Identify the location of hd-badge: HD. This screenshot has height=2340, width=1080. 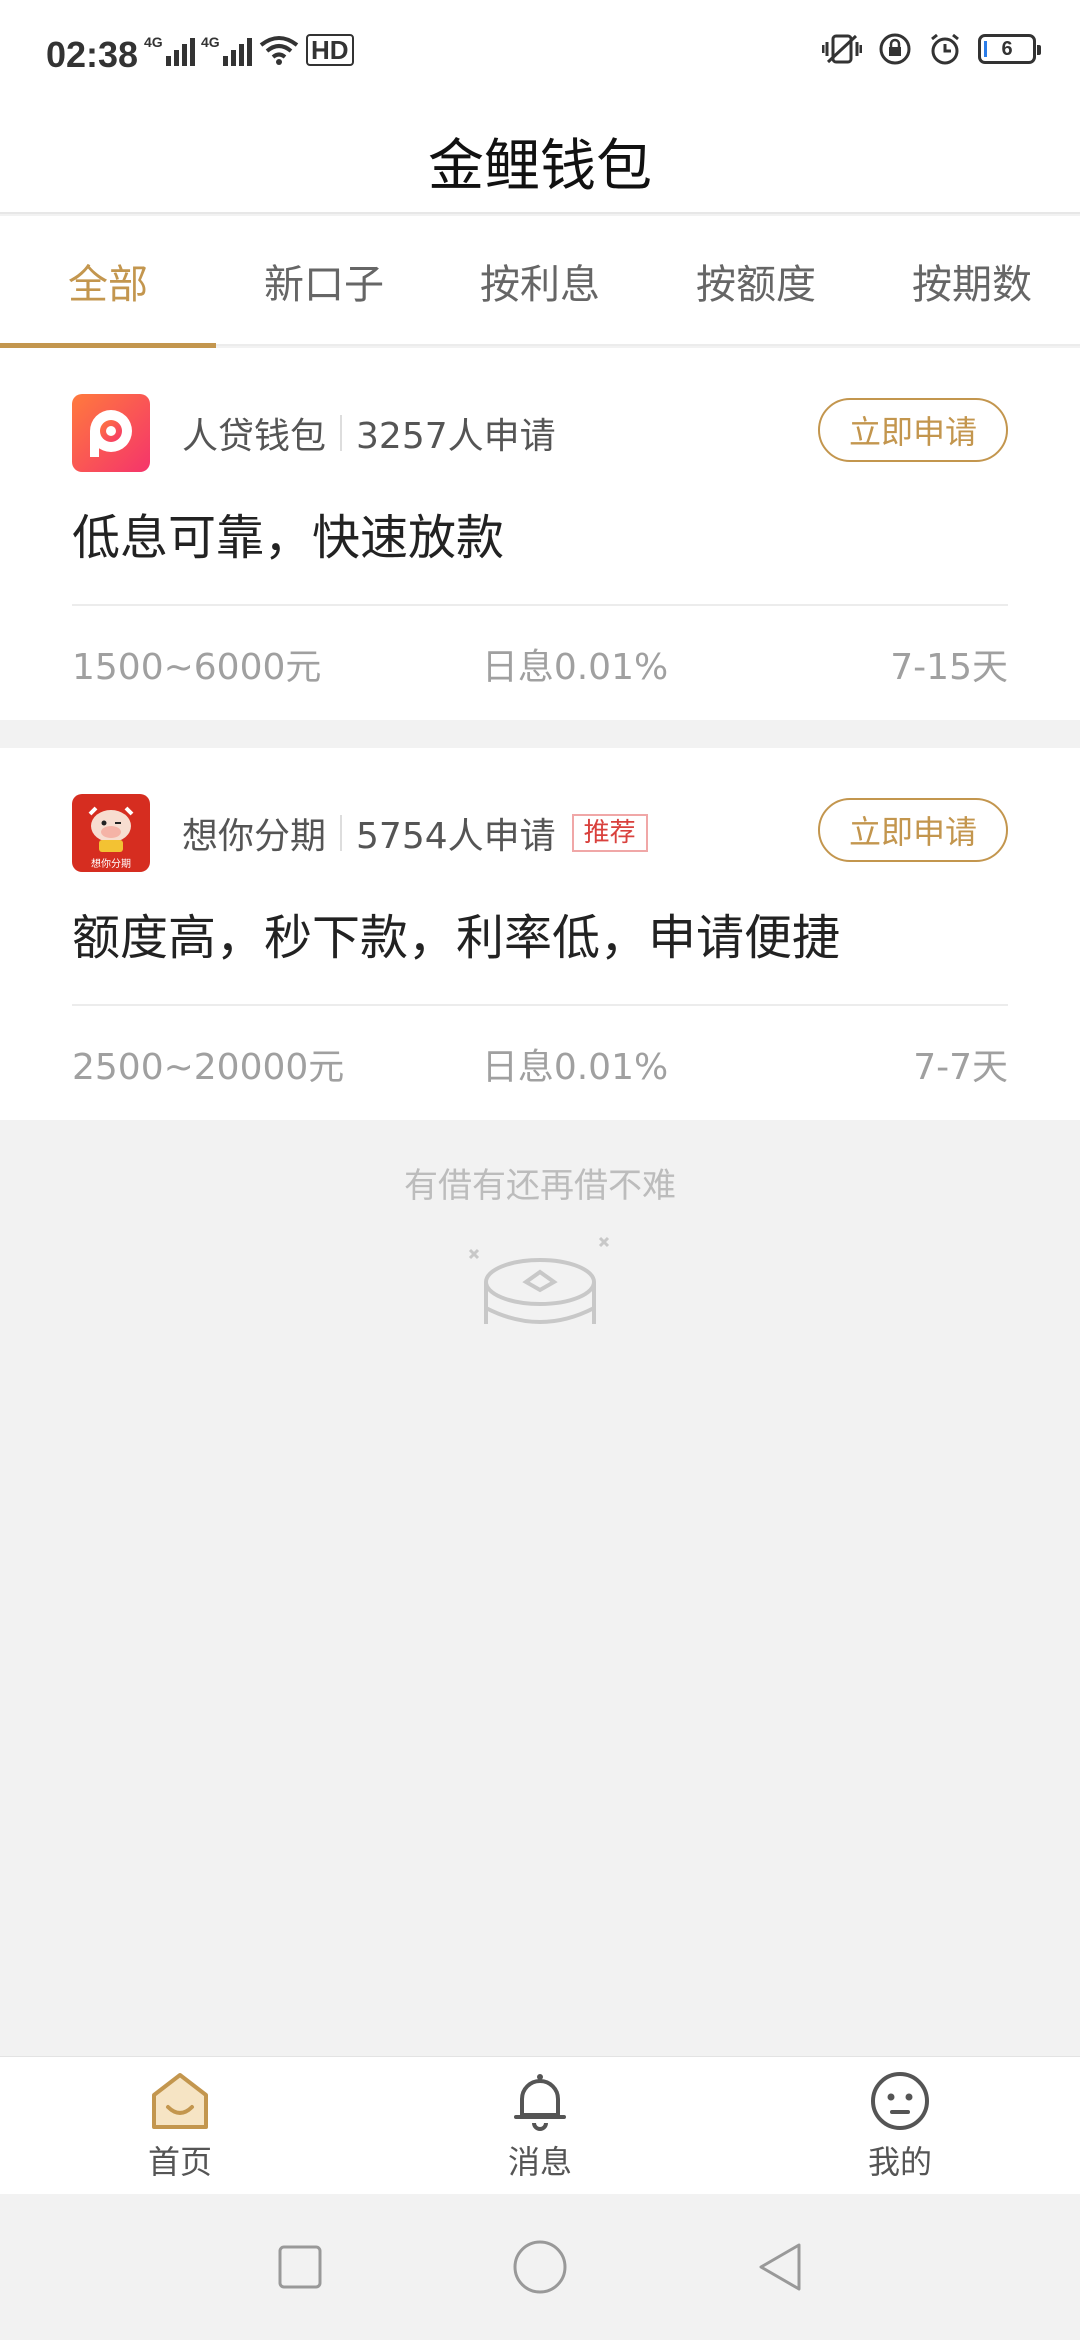
(330, 50).